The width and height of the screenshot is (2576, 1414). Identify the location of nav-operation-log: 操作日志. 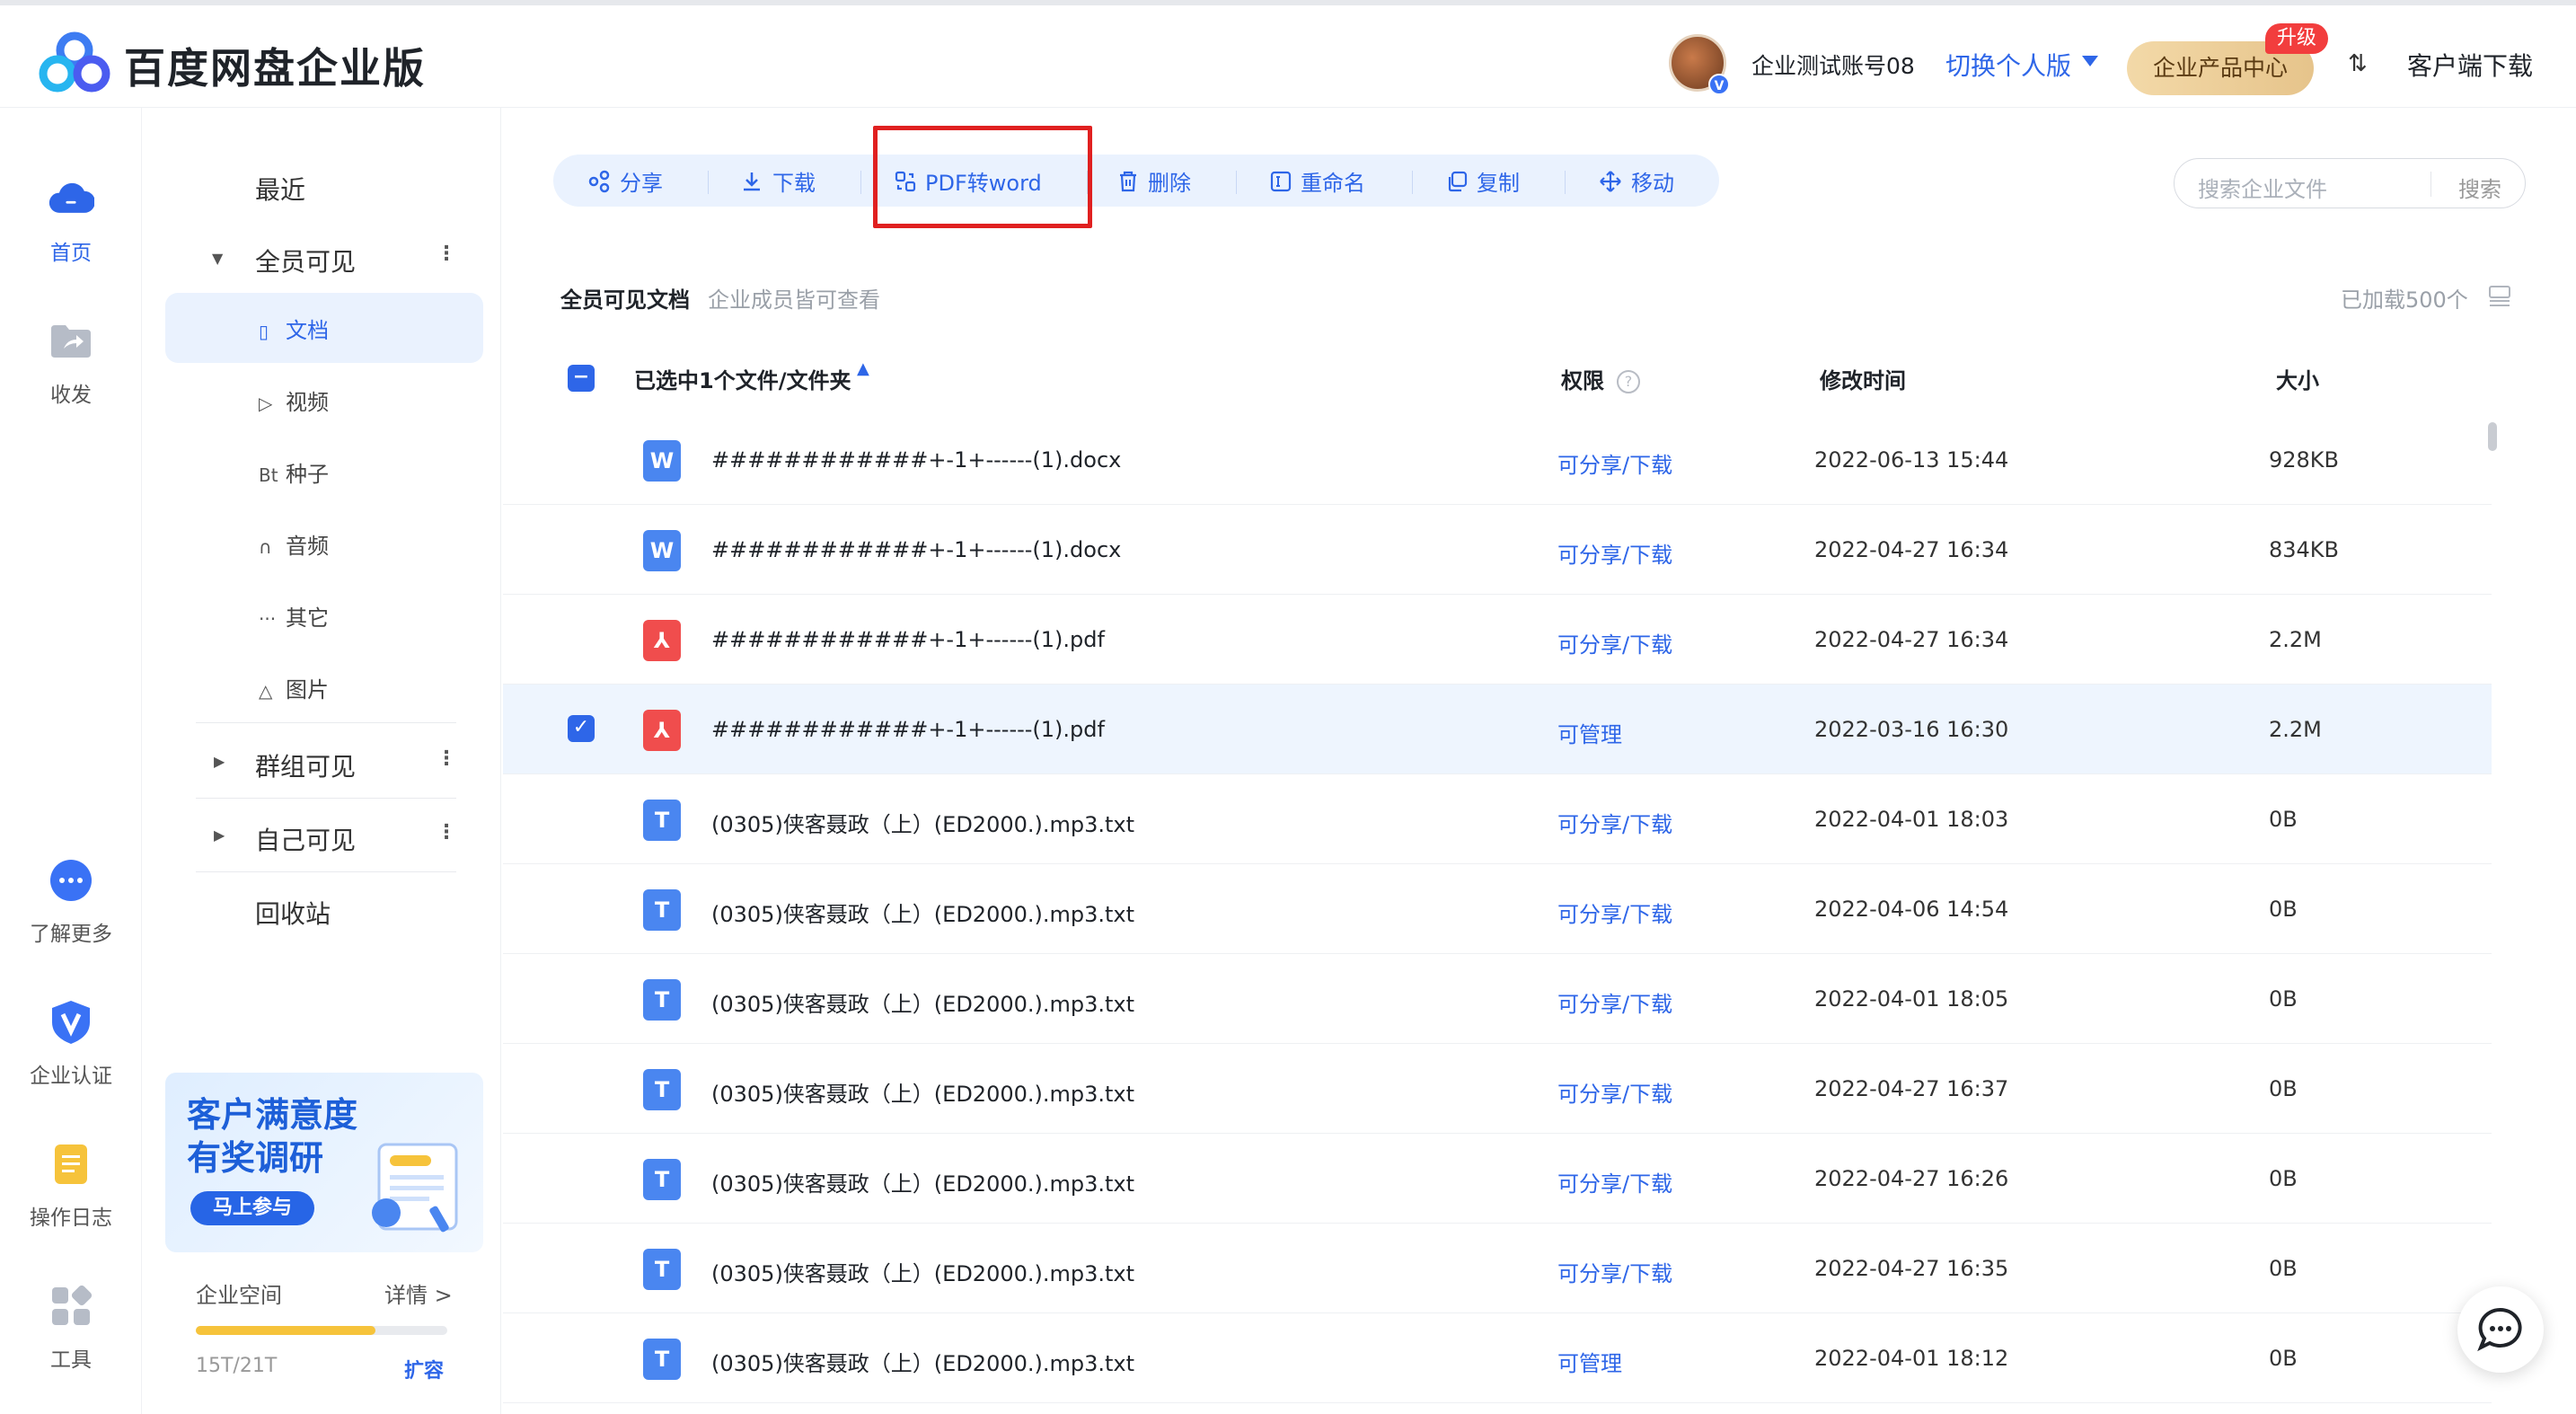
(71, 1186).